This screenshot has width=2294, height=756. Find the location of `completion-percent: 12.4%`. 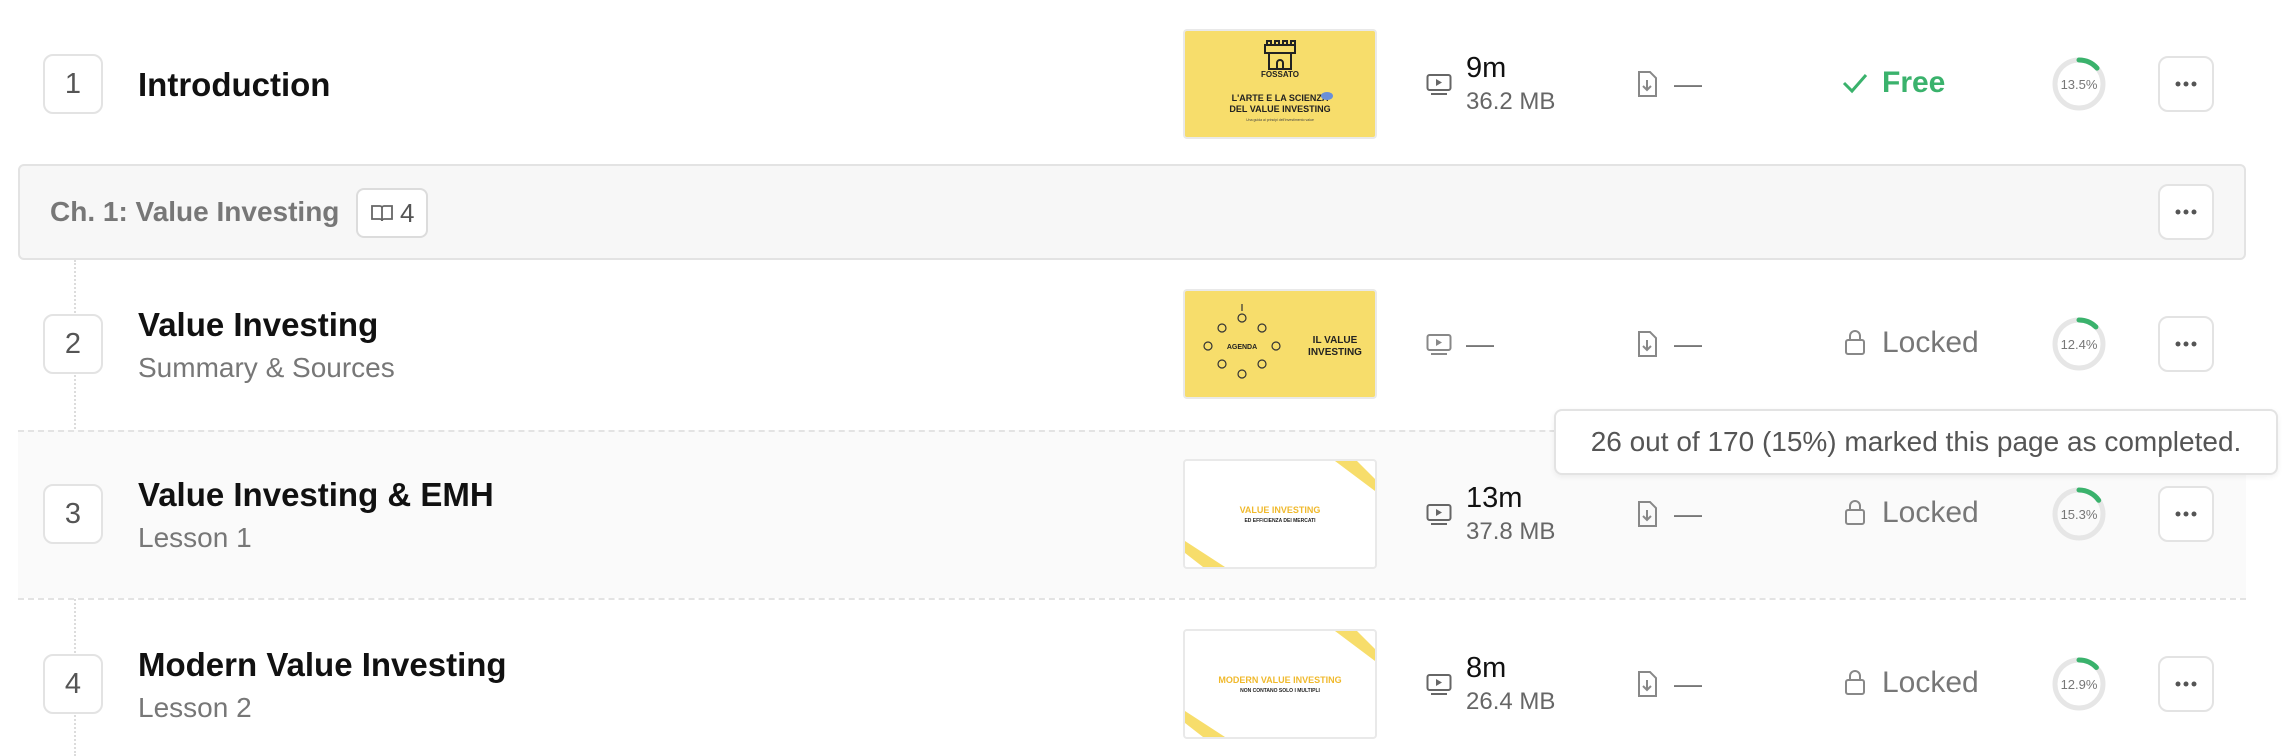

completion-percent: 12.4% is located at coordinates (2079, 344).